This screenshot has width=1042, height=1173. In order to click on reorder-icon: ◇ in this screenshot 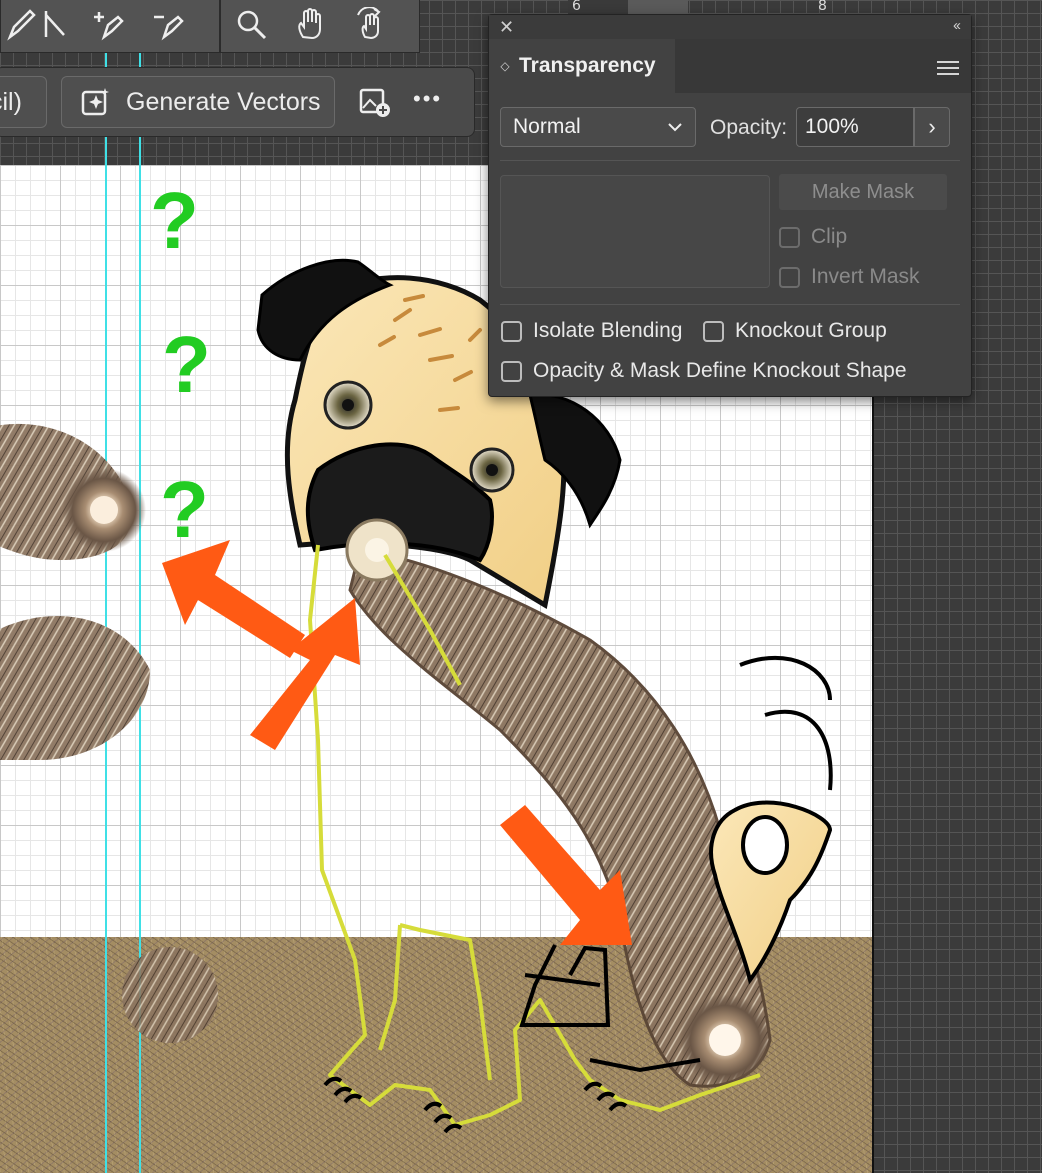, I will do `click(505, 66)`.